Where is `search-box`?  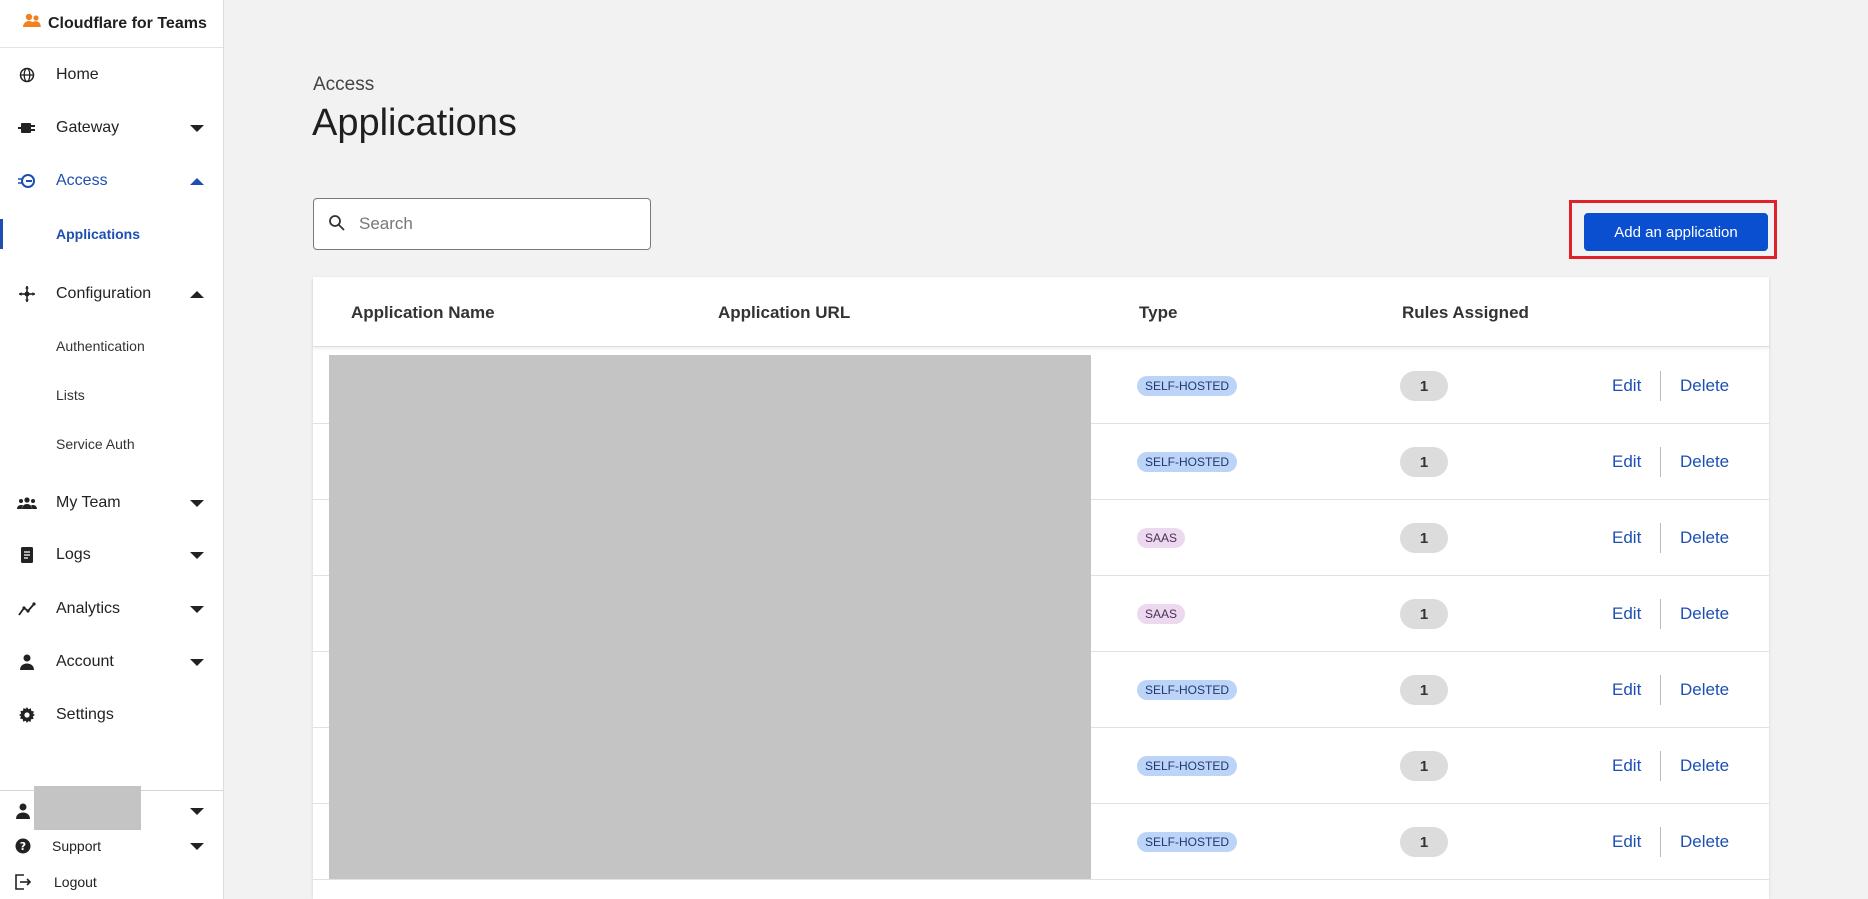
search-box is located at coordinates (482, 224).